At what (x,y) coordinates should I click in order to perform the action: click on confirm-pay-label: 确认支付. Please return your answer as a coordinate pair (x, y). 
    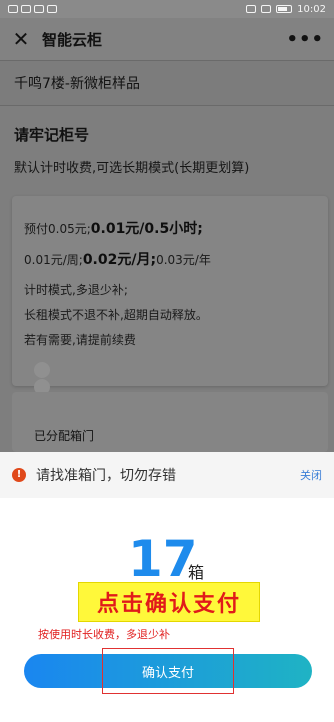
    Looking at the image, I should click on (167, 673).